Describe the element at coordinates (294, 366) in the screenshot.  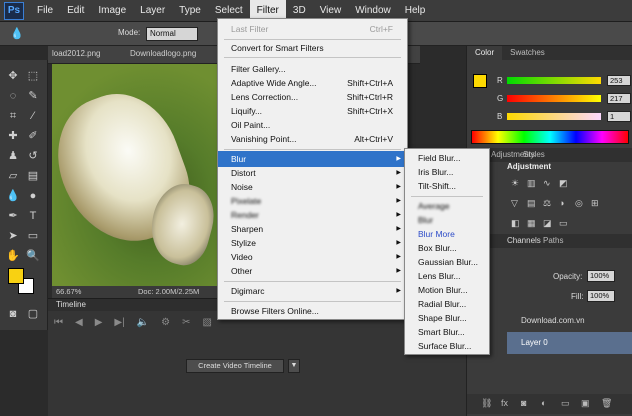
I see `timeline-dropdown-icon: ▼` at that location.